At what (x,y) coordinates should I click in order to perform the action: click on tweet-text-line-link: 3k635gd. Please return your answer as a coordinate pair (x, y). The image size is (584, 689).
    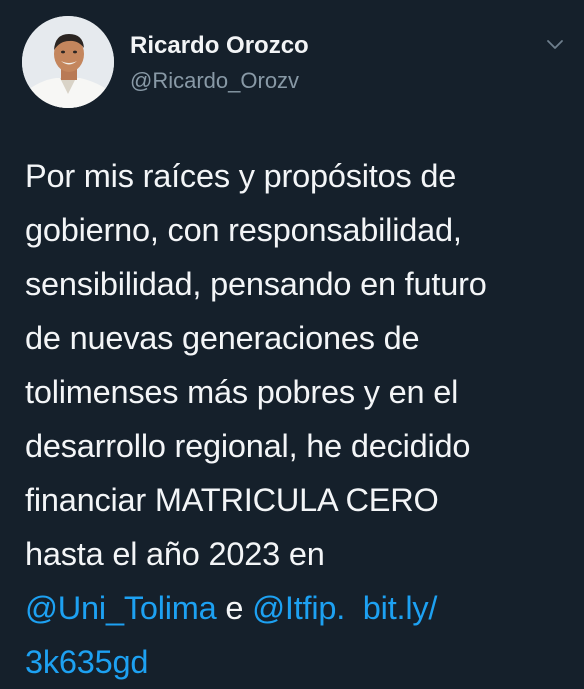
    Looking at the image, I should click on (297, 662).